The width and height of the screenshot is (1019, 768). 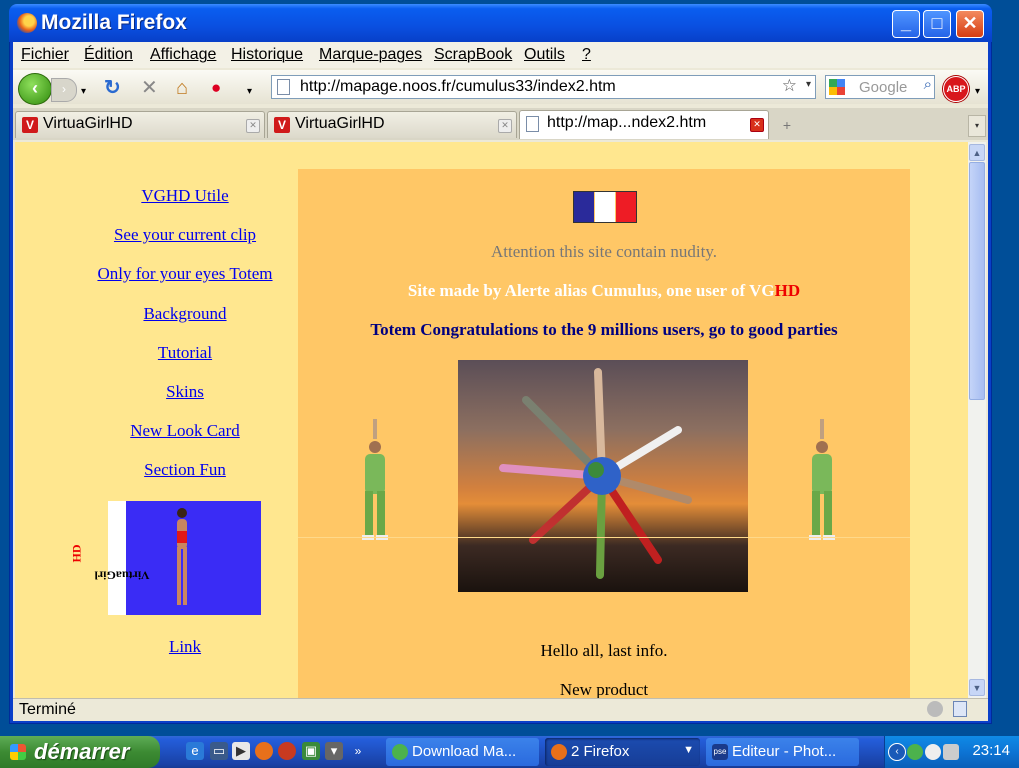 I want to click on menu-historique: Historique, so click(x=267, y=55).